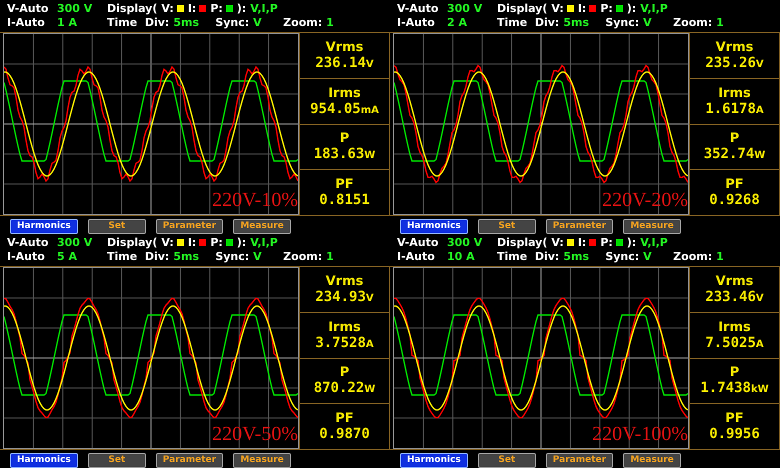  Describe the element at coordinates (457, 23) in the screenshot. I see `range-value: 2 A` at that location.